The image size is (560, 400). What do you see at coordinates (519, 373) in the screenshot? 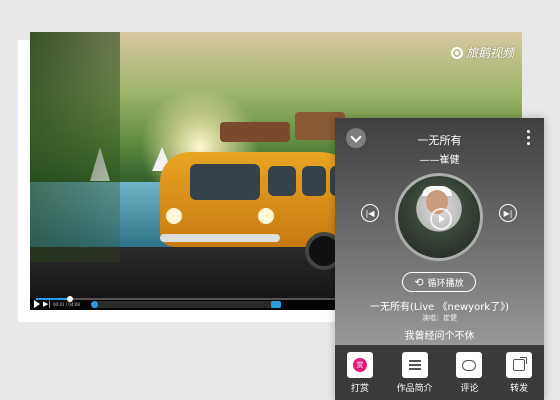
I see `share-button: 转发` at bounding box center [519, 373].